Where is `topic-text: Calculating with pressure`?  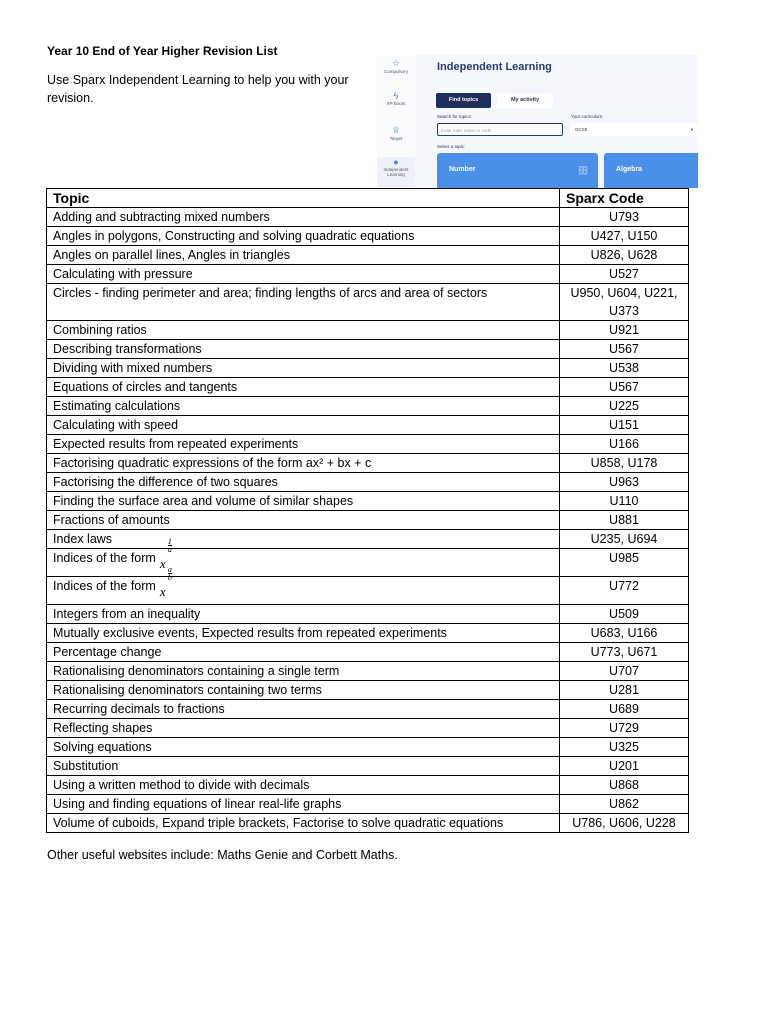
topic-text: Calculating with pressure is located at coordinates (123, 274).